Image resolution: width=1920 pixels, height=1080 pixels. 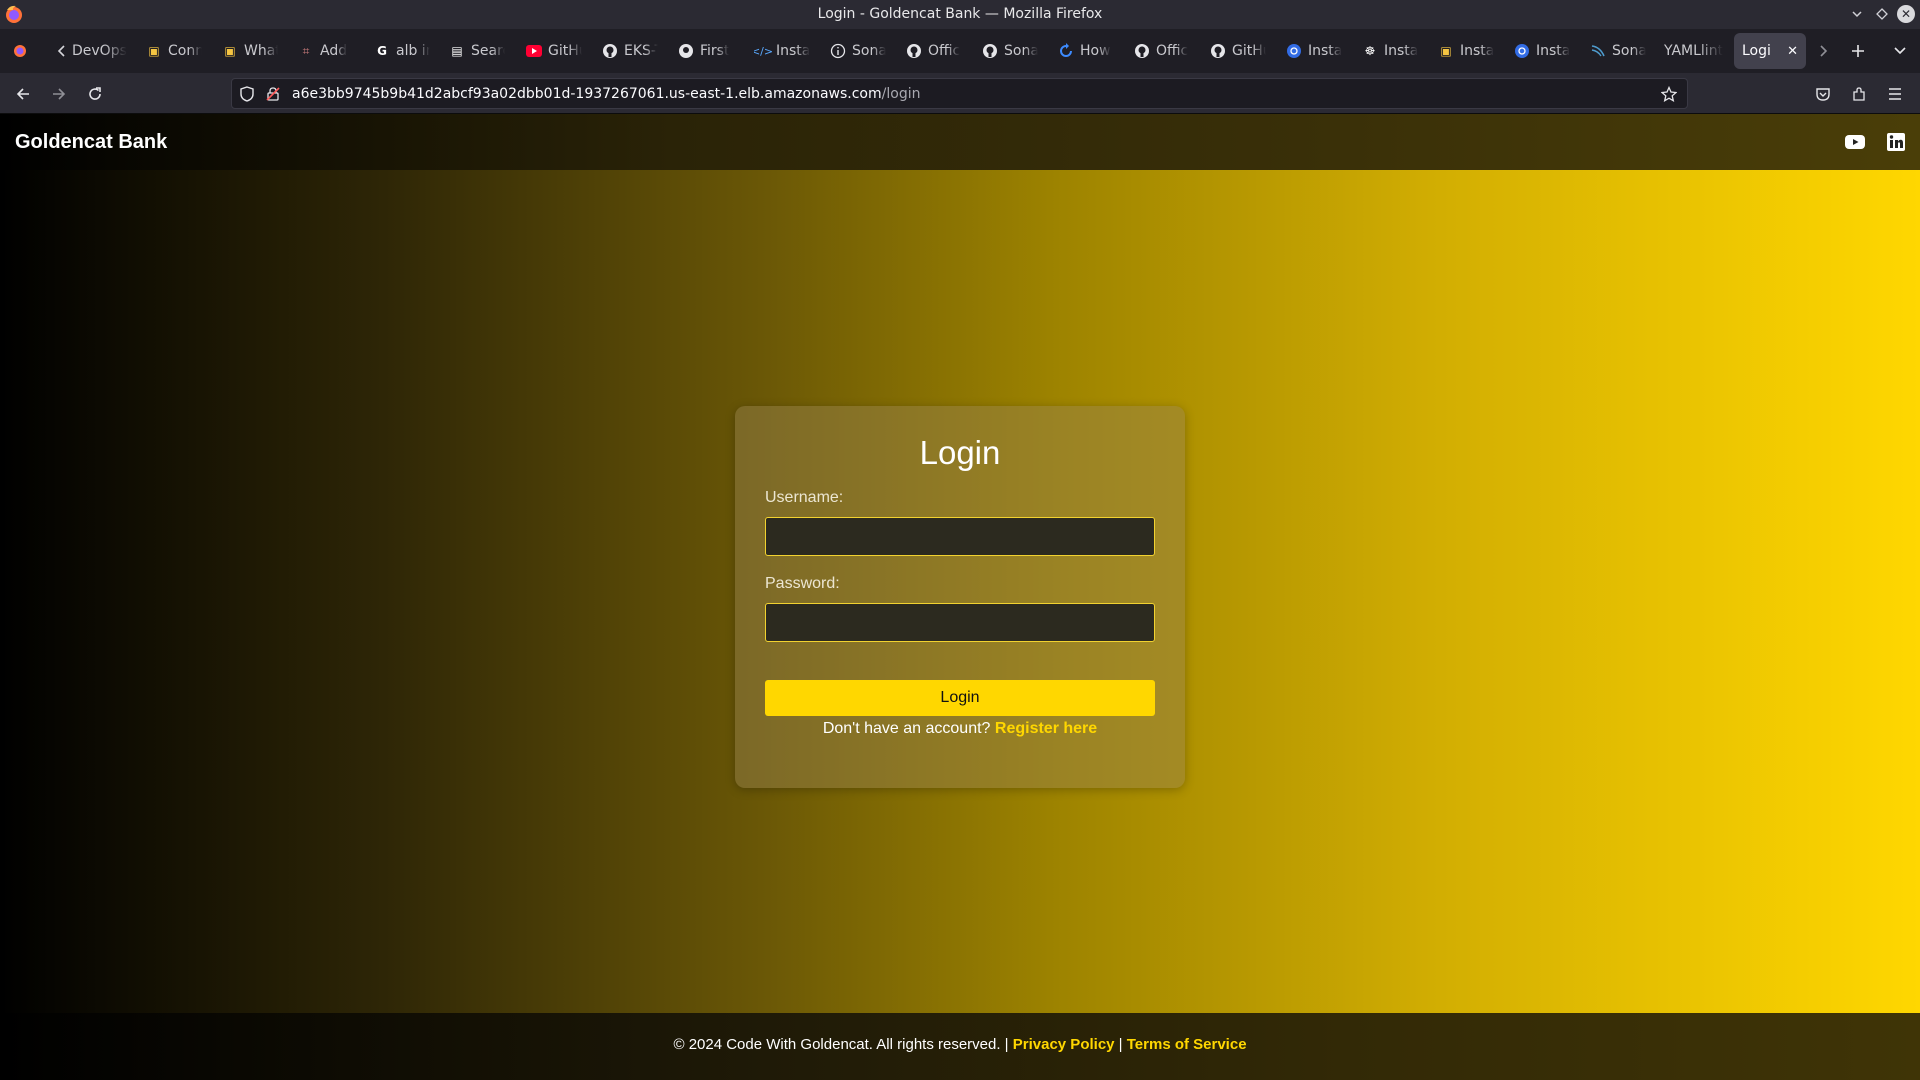 I want to click on new-tab-icon, so click(x=1858, y=51).